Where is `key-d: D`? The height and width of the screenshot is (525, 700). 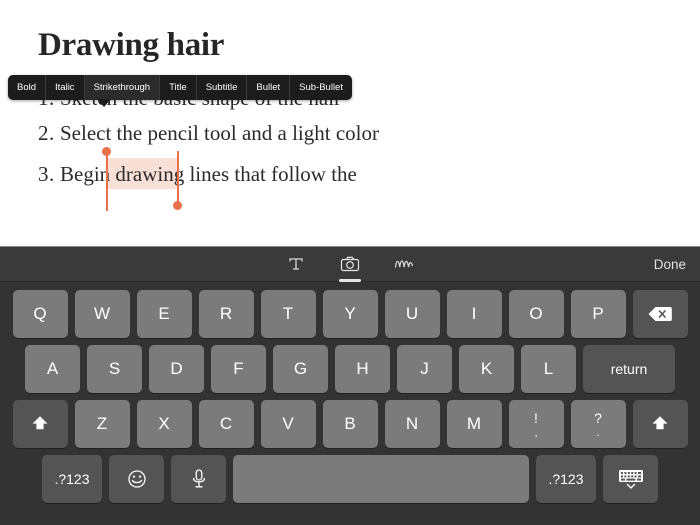 key-d: D is located at coordinates (176, 369).